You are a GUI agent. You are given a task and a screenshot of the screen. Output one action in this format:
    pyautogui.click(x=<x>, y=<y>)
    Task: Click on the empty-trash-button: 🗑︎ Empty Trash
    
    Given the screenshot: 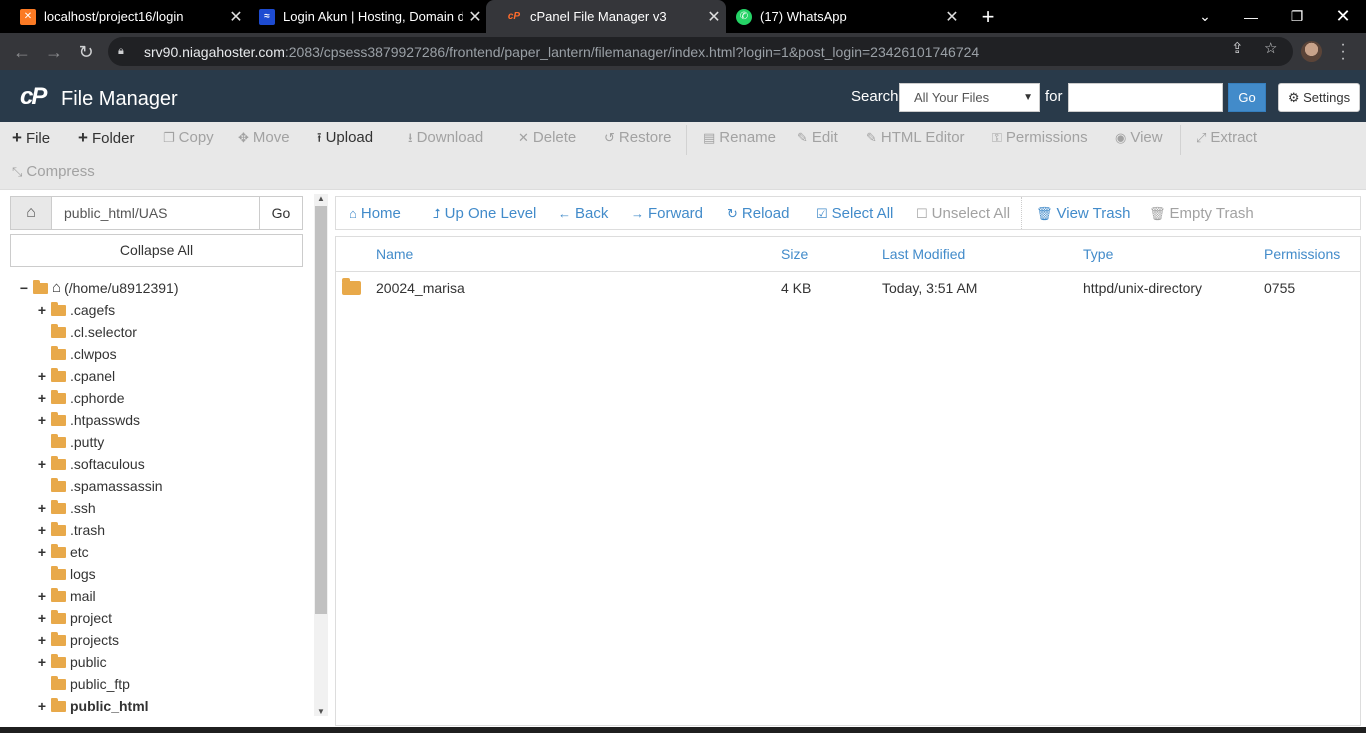 What is the action you would take?
    pyautogui.click(x=1201, y=214)
    